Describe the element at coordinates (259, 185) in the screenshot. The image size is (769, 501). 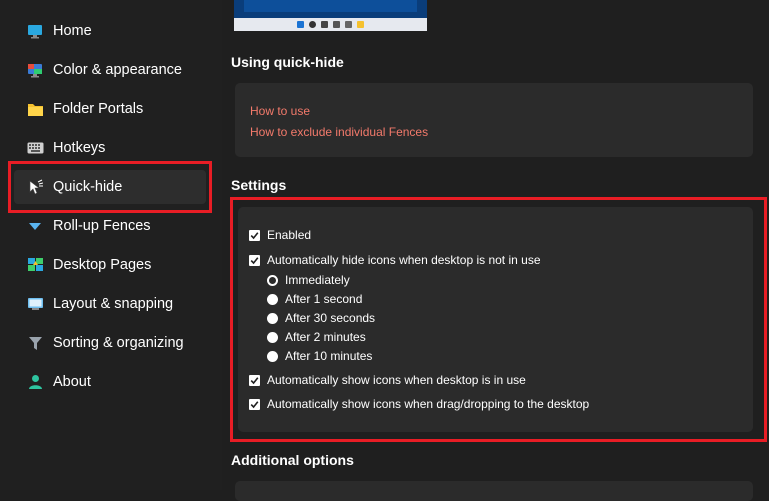
I see `section-title-settings: Settings` at that location.